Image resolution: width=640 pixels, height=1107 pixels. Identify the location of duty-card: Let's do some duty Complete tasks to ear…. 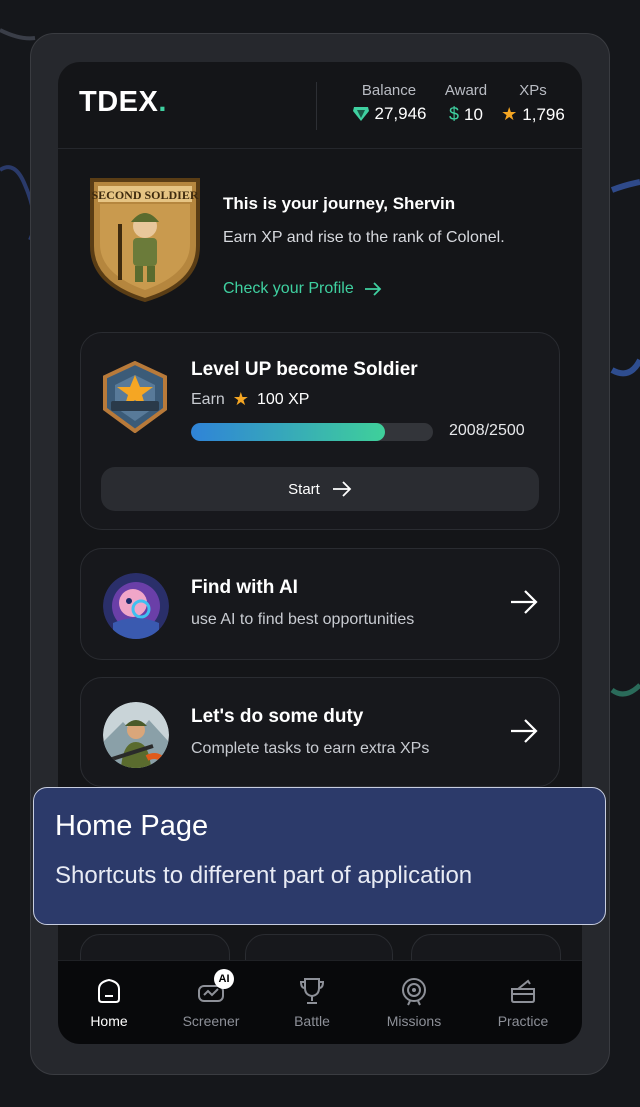
(320, 732).